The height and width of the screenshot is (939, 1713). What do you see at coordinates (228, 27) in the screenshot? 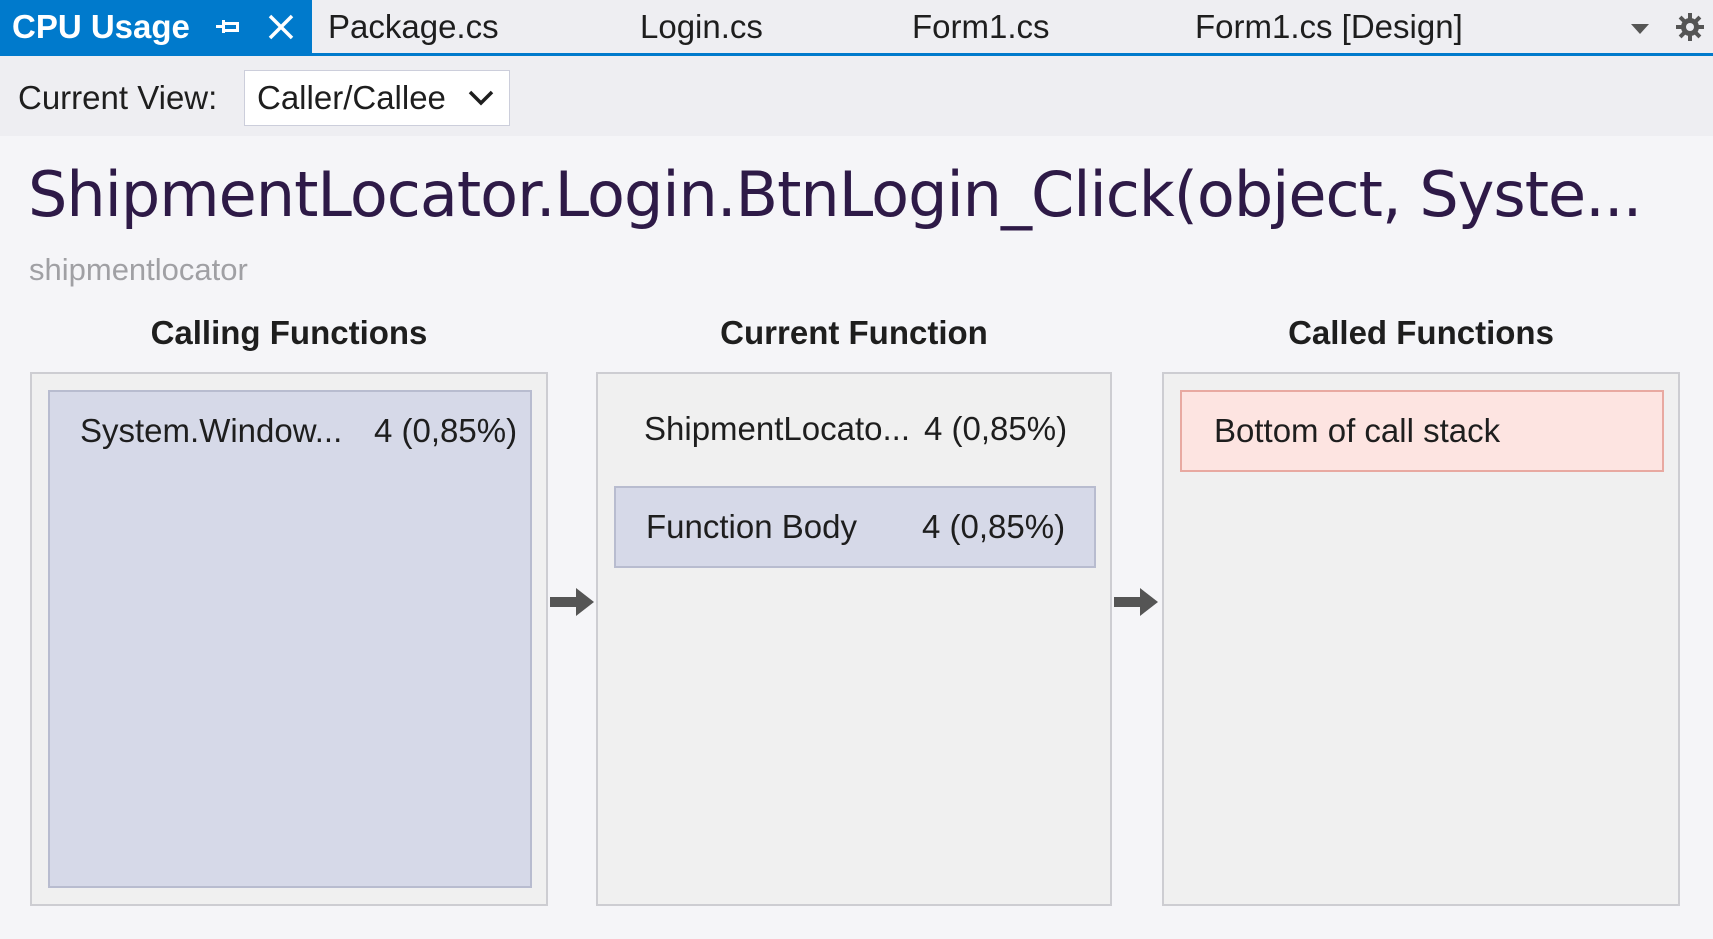
I see `pin-icon` at bounding box center [228, 27].